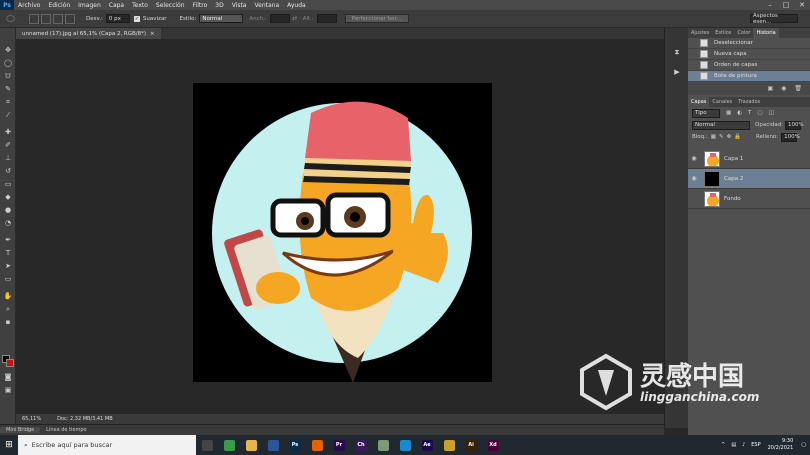 The width and height of the screenshot is (810, 455). I want to click on network-icon: ▤, so click(733, 445).